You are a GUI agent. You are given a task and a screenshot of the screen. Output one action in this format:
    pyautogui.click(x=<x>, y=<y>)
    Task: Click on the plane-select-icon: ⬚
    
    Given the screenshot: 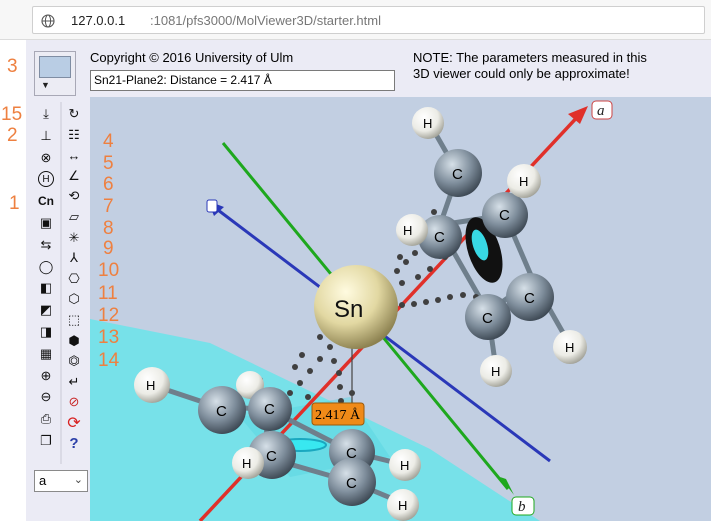 What is the action you would take?
    pyautogui.click(x=74, y=319)
    